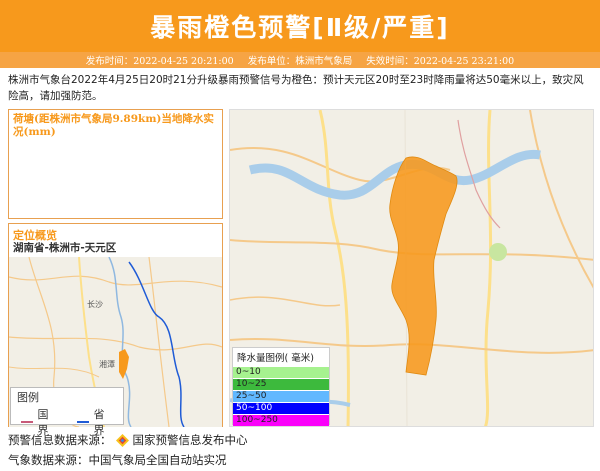 This screenshot has width=600, height=471. What do you see at coordinates (35, 235) in the screenshot?
I see `location-panel-title: 定位概览` at bounding box center [35, 235].